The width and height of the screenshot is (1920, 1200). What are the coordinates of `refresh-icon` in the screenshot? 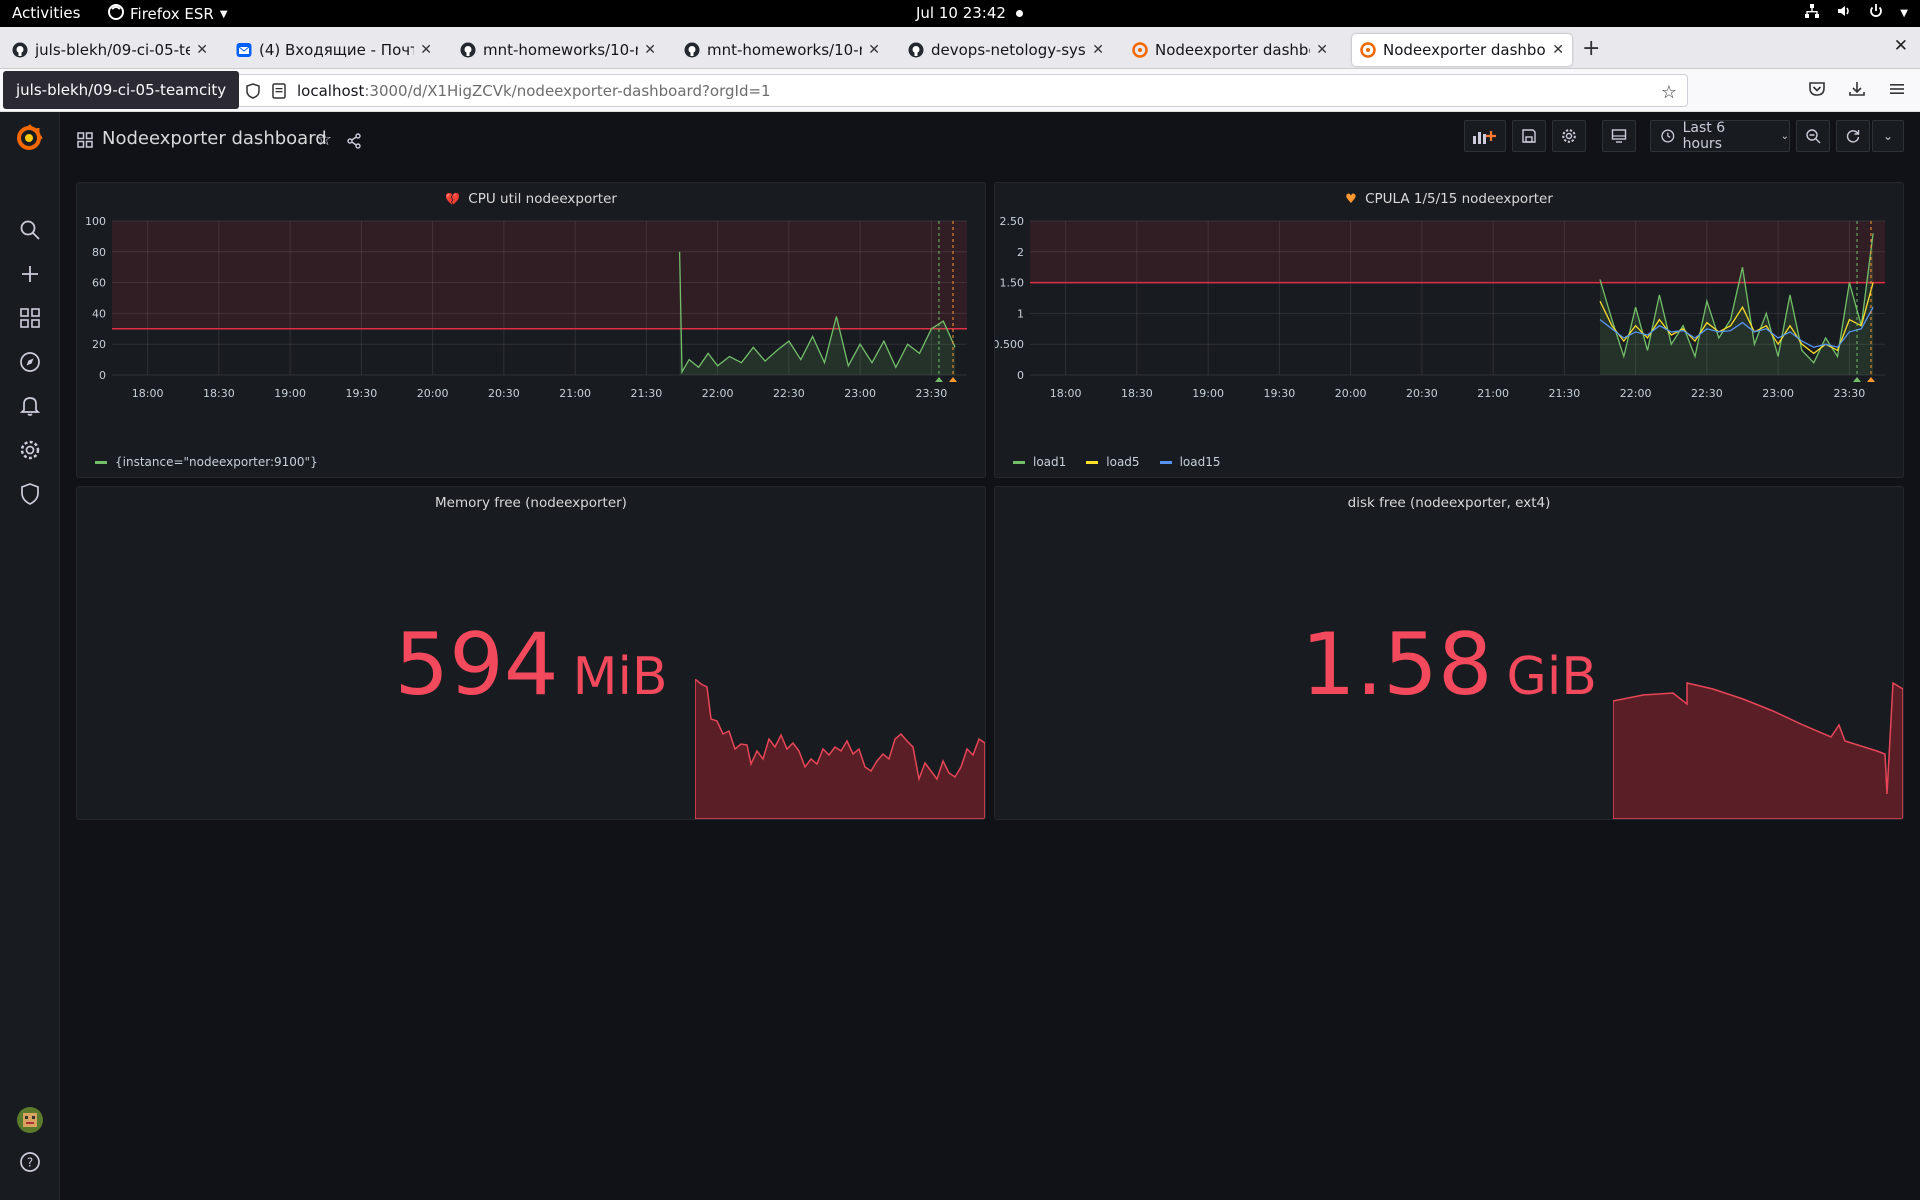 It's located at (1853, 136).